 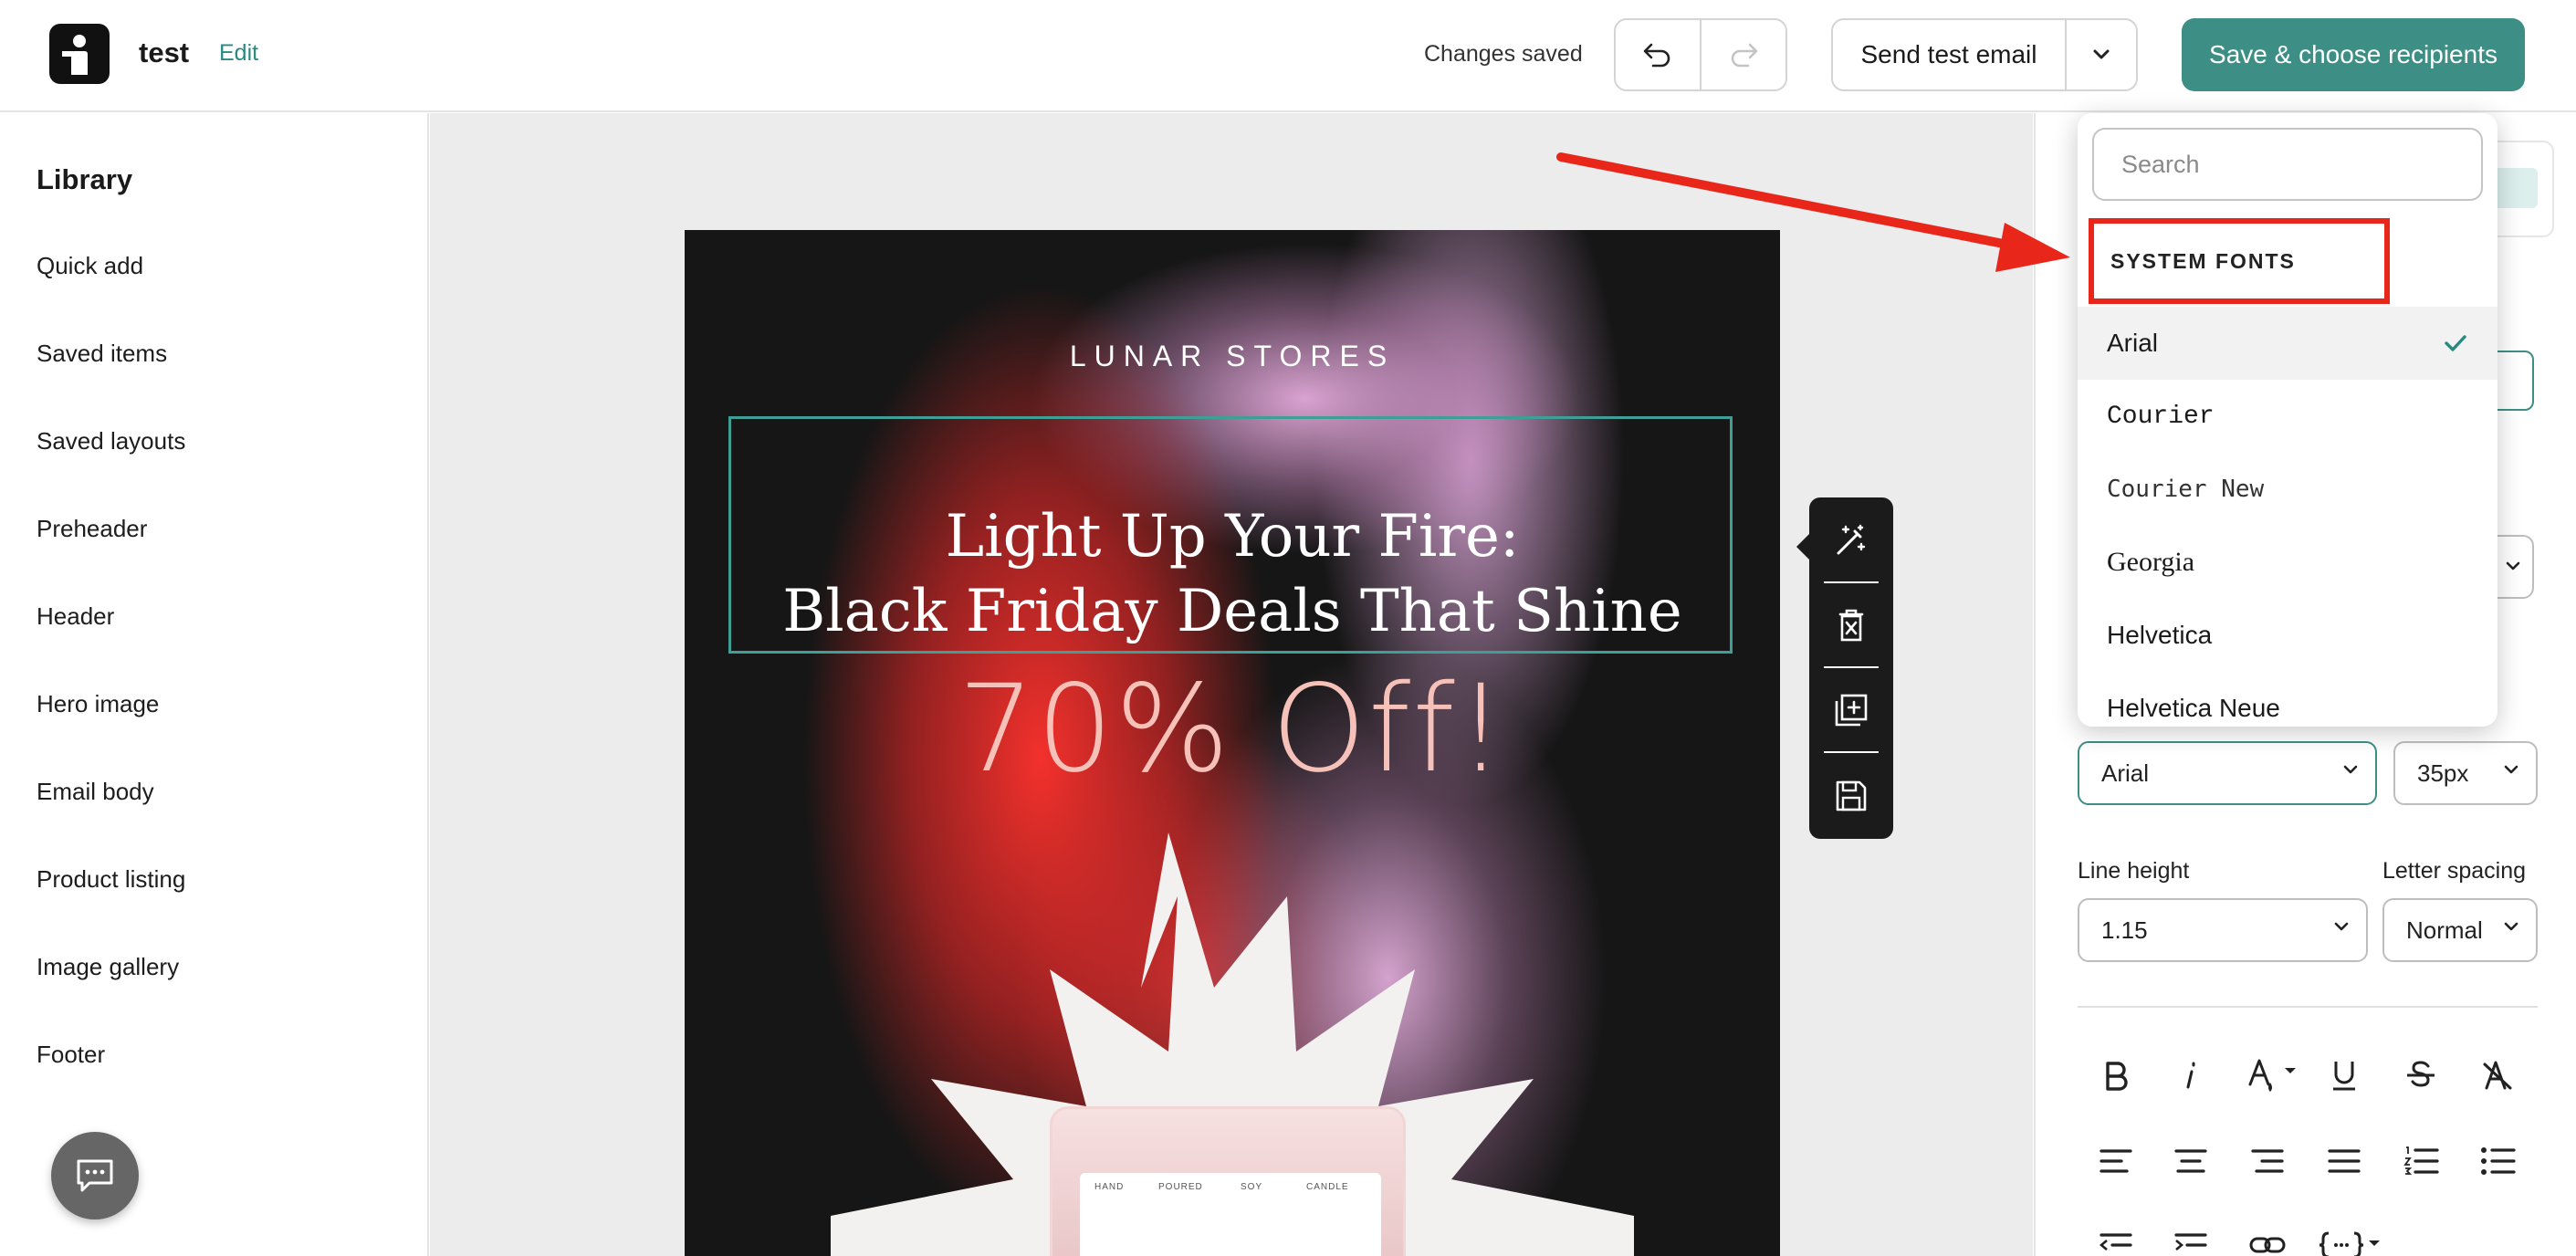 I want to click on align-right-button, so click(x=2267, y=1161).